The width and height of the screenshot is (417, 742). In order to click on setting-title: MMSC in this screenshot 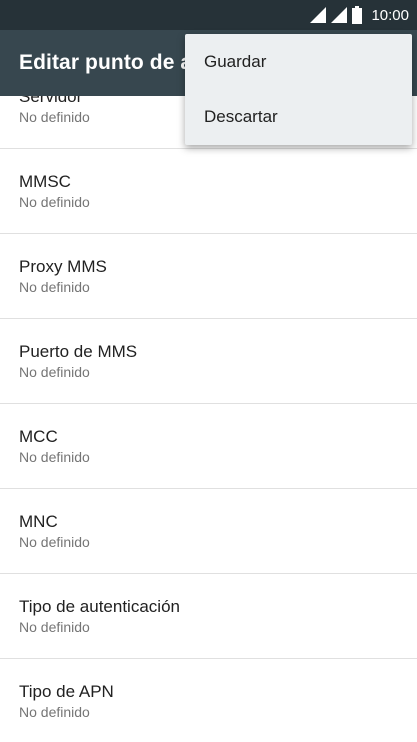, I will do `click(45, 181)`.